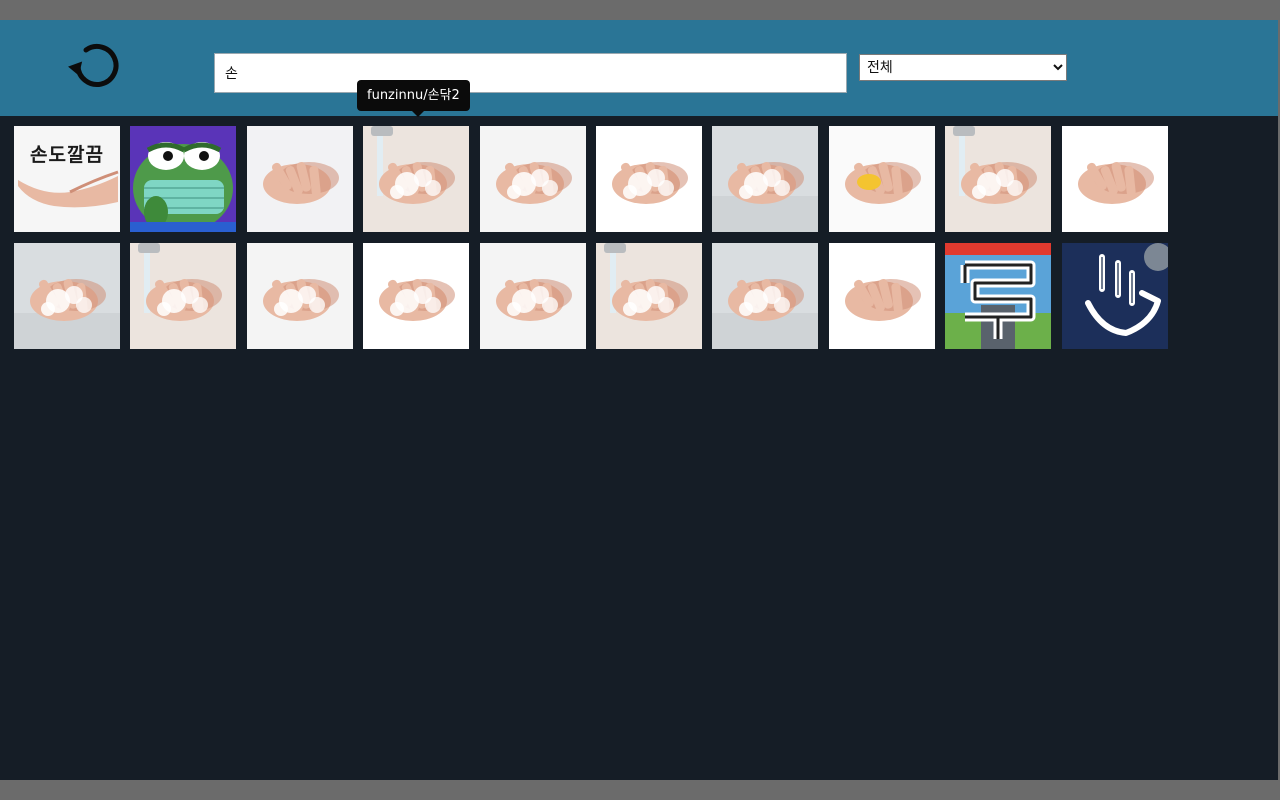 The width and height of the screenshot is (1280, 800). Describe the element at coordinates (96, 66) in the screenshot. I see `refresh-icon` at that location.